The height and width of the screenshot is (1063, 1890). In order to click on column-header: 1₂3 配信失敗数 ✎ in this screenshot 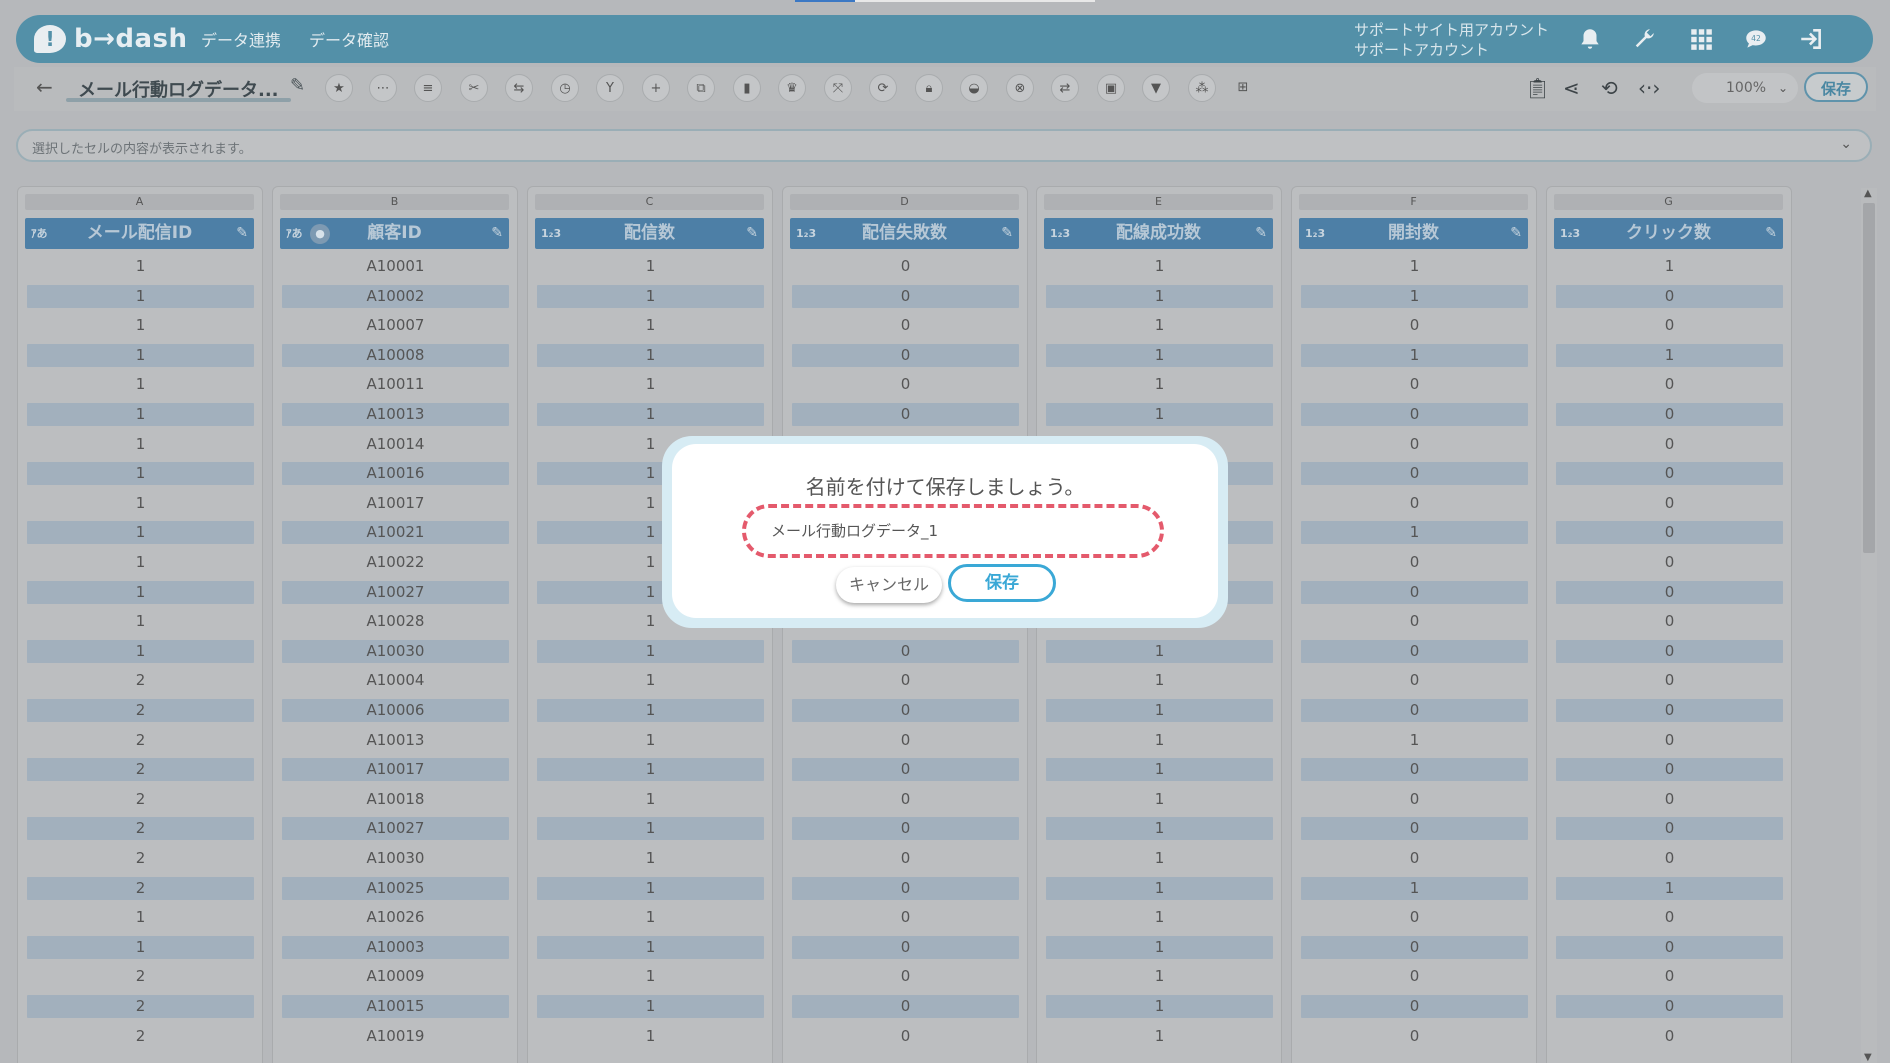, I will do `click(904, 233)`.